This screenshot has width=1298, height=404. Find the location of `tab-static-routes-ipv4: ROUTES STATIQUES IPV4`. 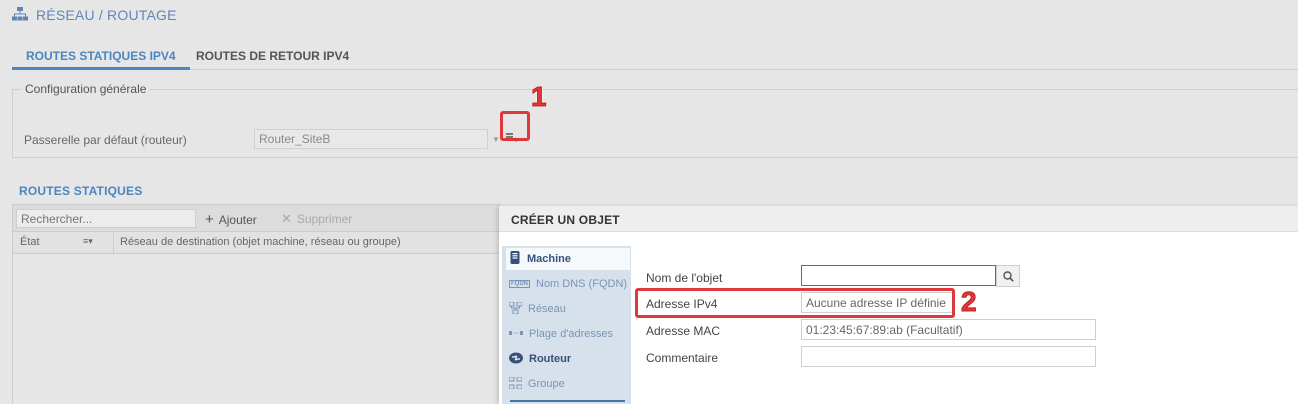

tab-static-routes-ipv4: ROUTES STATIQUES IPV4 is located at coordinates (101, 57).